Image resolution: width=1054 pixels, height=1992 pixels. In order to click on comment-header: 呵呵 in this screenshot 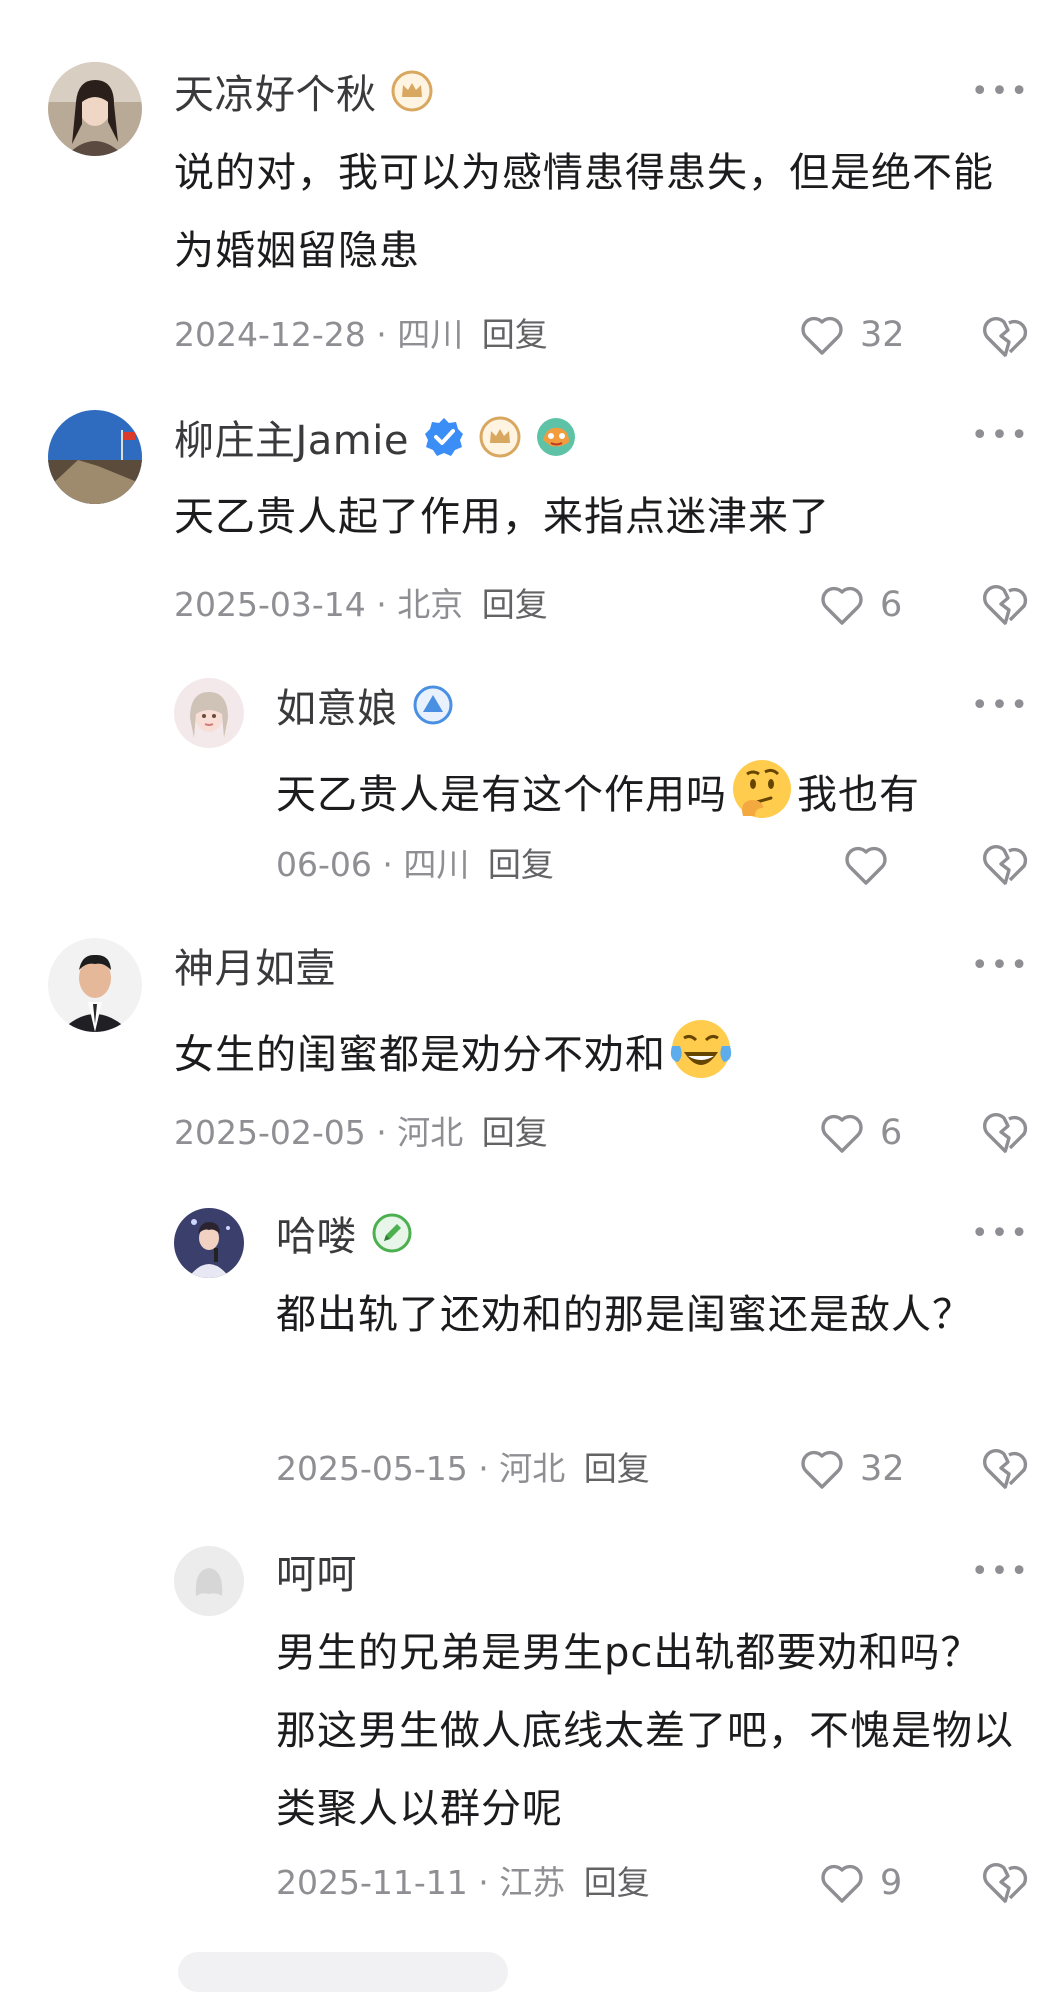, I will do `click(316, 1572)`.